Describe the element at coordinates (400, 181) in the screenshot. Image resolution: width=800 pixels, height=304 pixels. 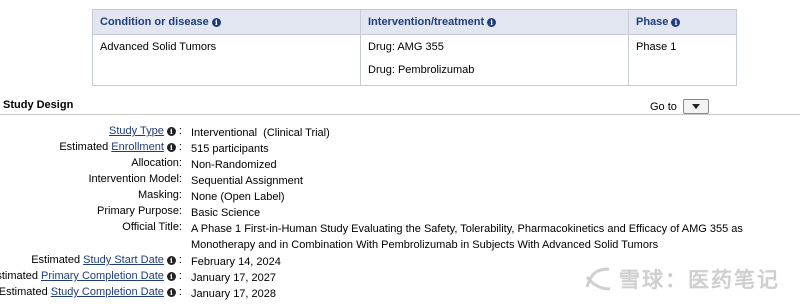
I see `design-row: Intervention Model: Sequential Assignment` at that location.